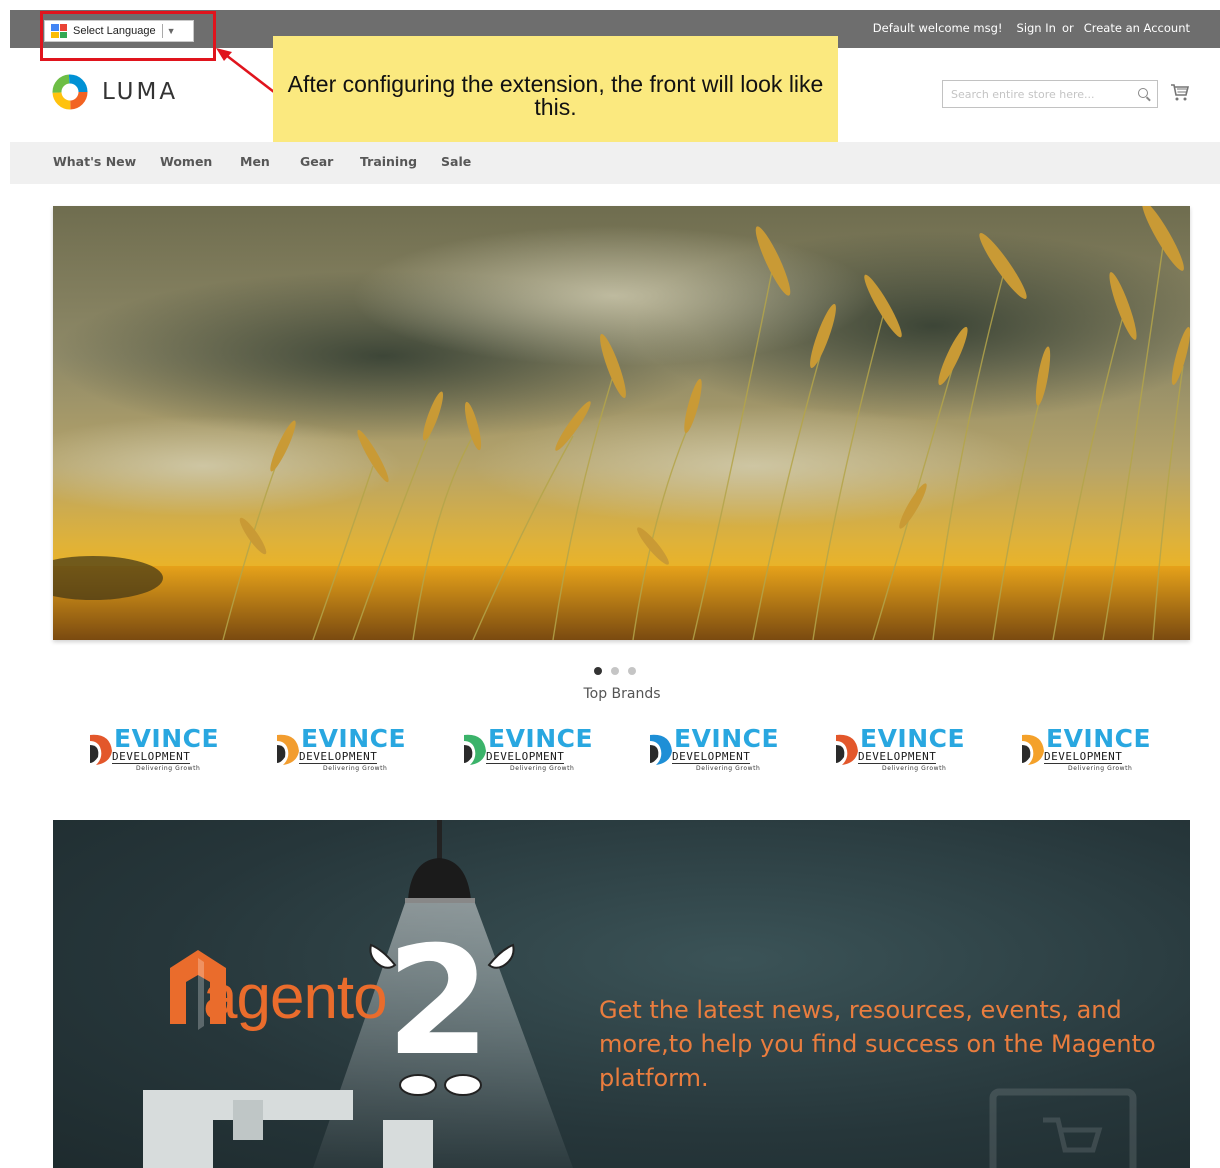  I want to click on or-text: or, so click(1067, 28).